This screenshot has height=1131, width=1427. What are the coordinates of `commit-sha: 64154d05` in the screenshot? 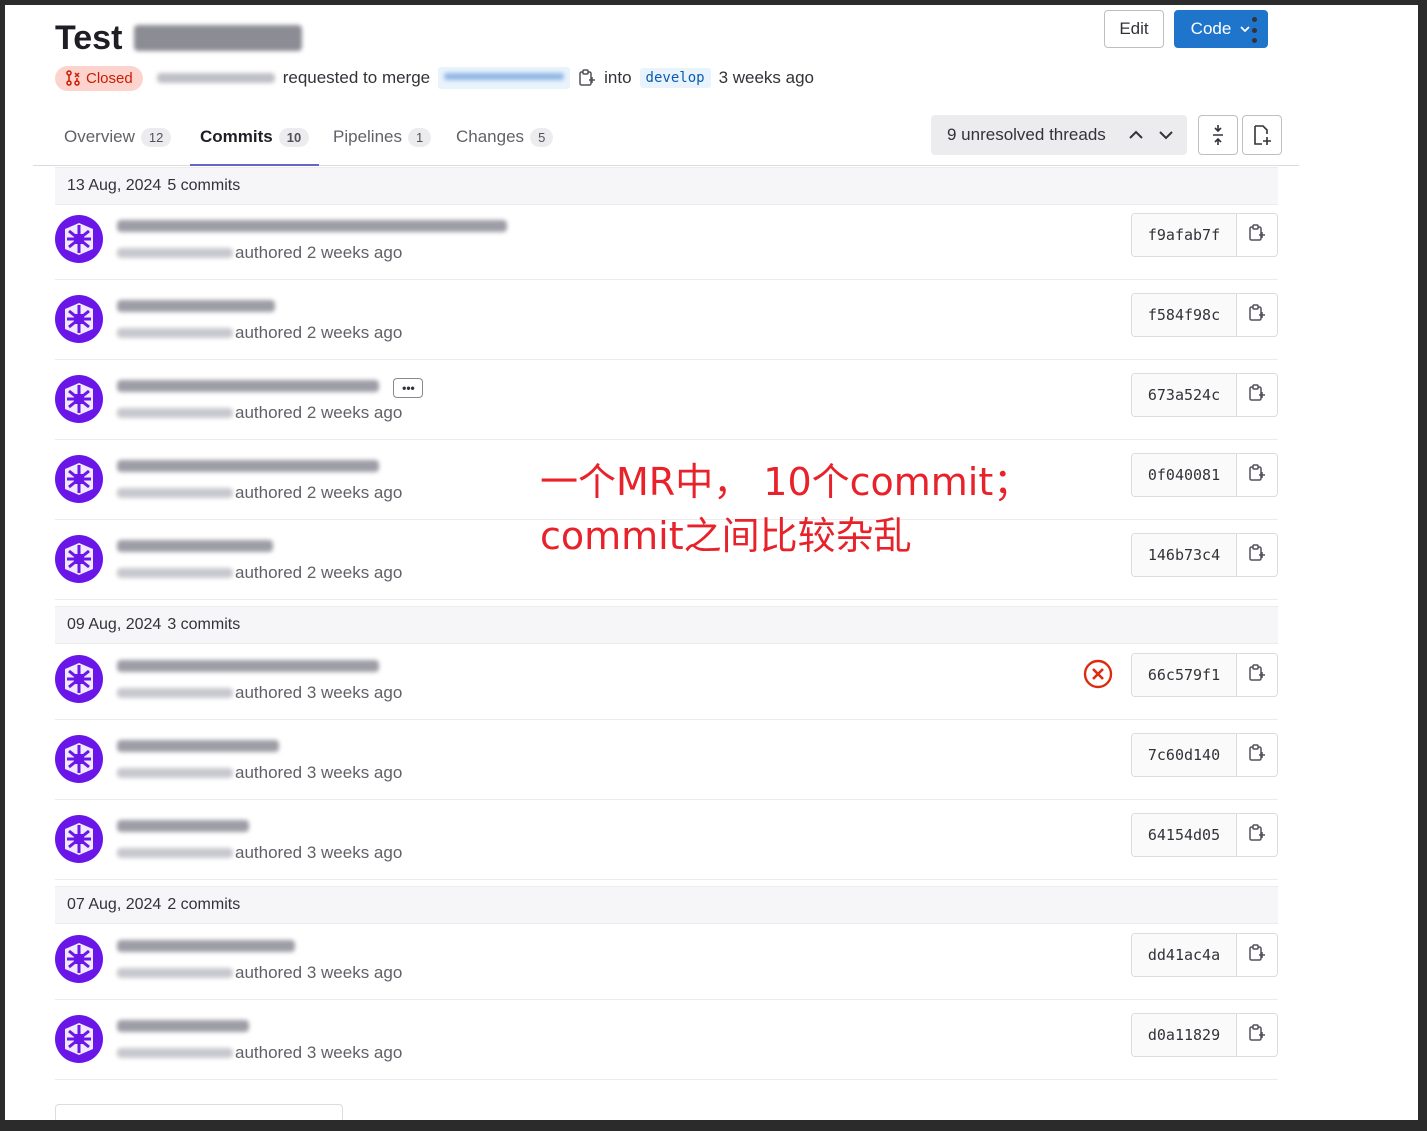 It's located at (1184, 835).